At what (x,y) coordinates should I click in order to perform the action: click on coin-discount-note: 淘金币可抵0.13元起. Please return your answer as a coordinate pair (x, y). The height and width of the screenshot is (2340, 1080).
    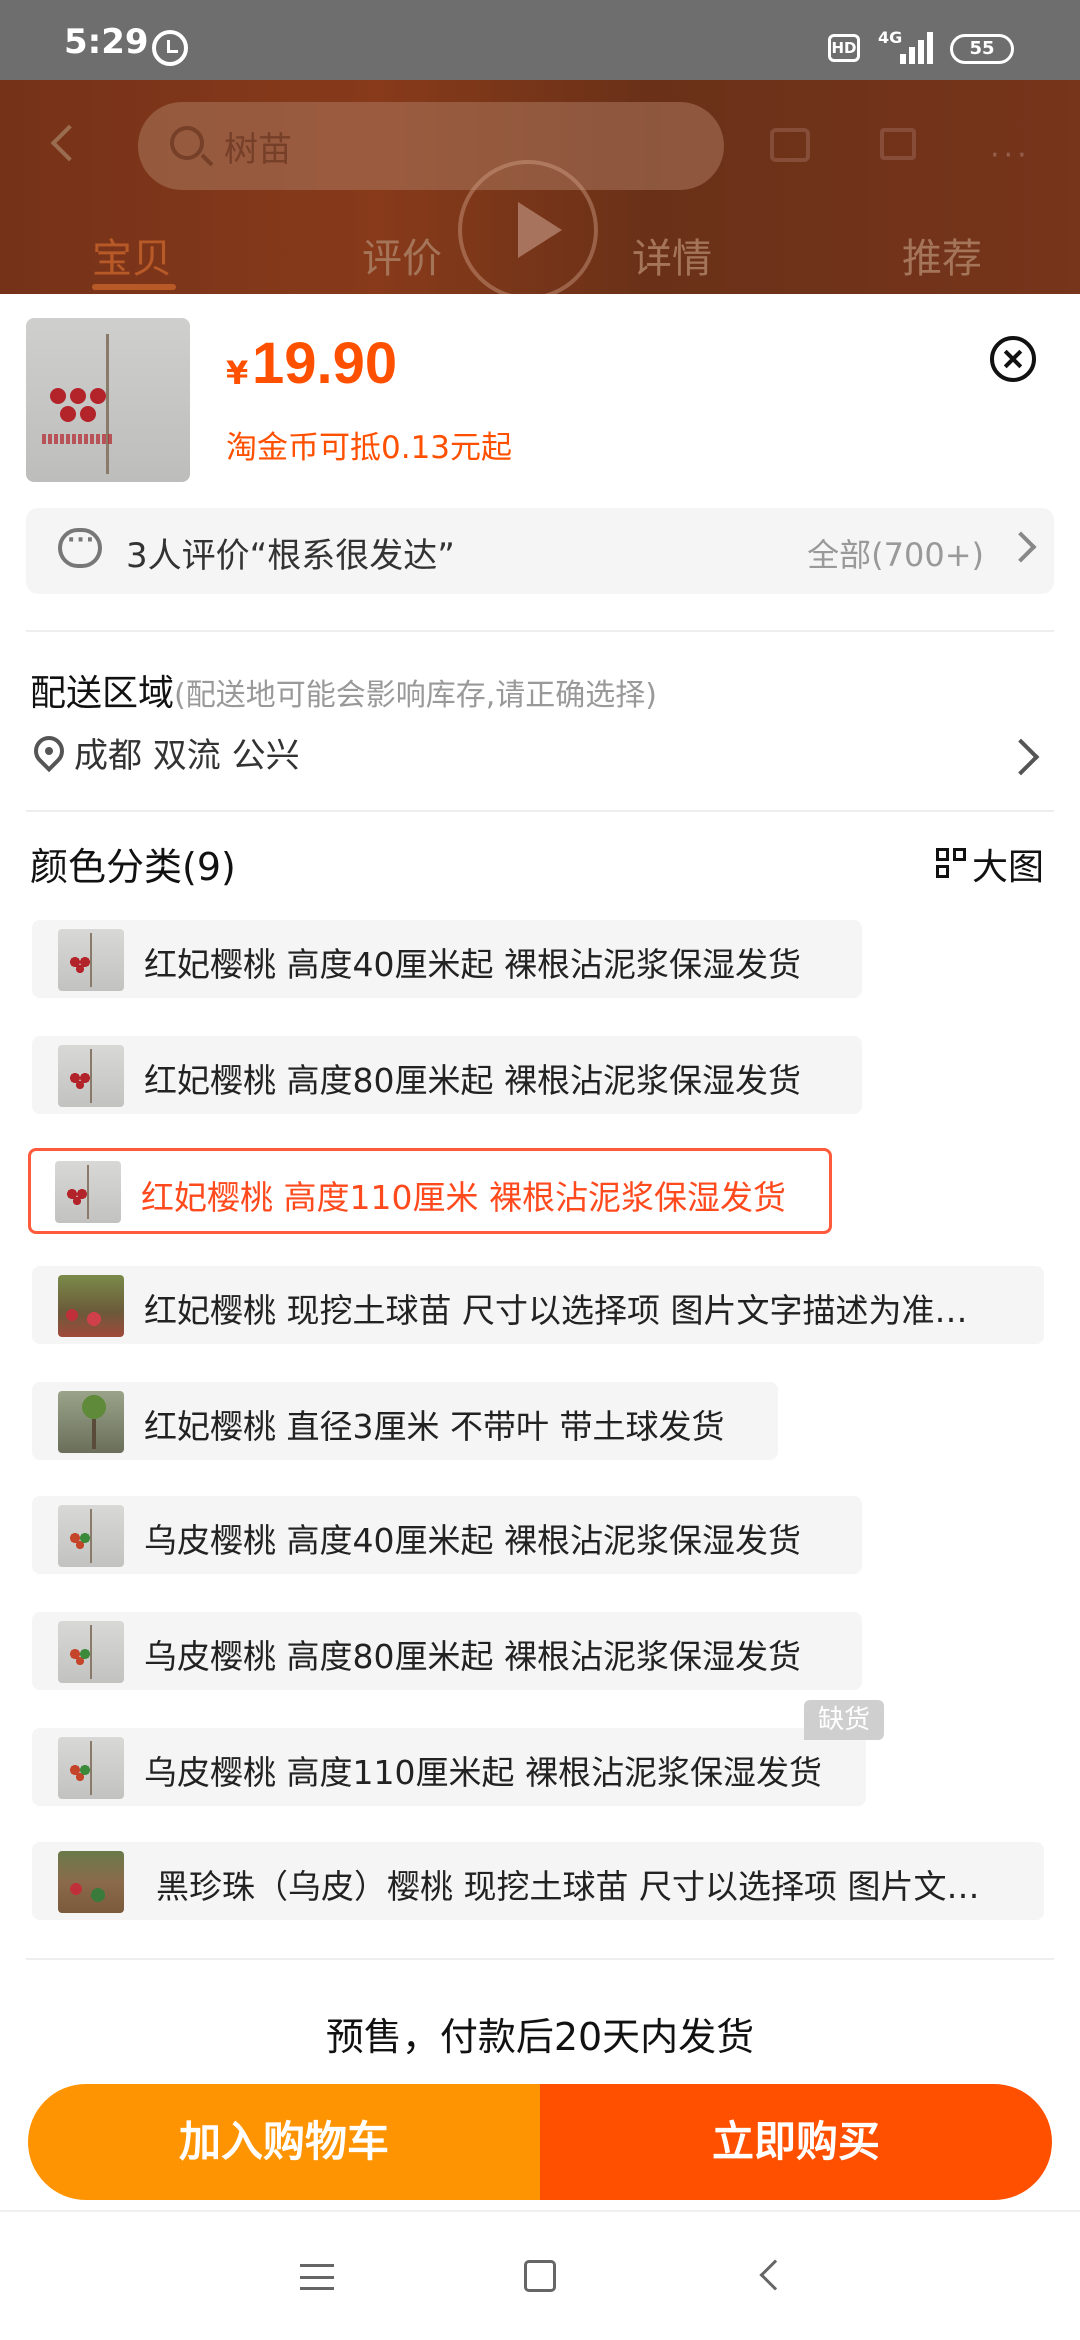
    Looking at the image, I should click on (369, 448).